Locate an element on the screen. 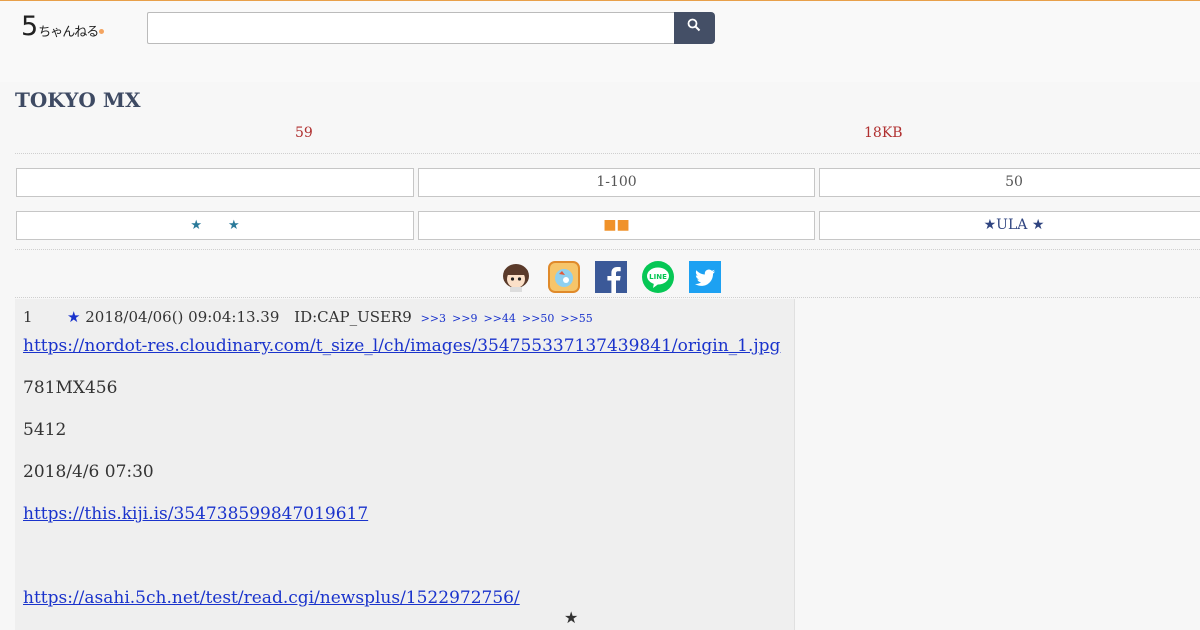  search-input is located at coordinates (411, 28).